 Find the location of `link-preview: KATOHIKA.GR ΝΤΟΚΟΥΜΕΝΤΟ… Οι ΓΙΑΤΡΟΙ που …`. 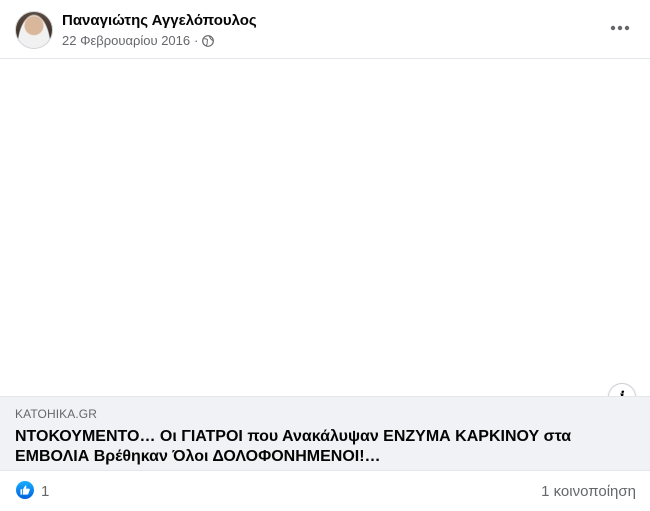

link-preview: KATOHIKA.GR ΝΤΟΚΟΥΜΕΝΤΟ… Οι ΓΙΑΤΡΟΙ που … is located at coordinates (325, 433).